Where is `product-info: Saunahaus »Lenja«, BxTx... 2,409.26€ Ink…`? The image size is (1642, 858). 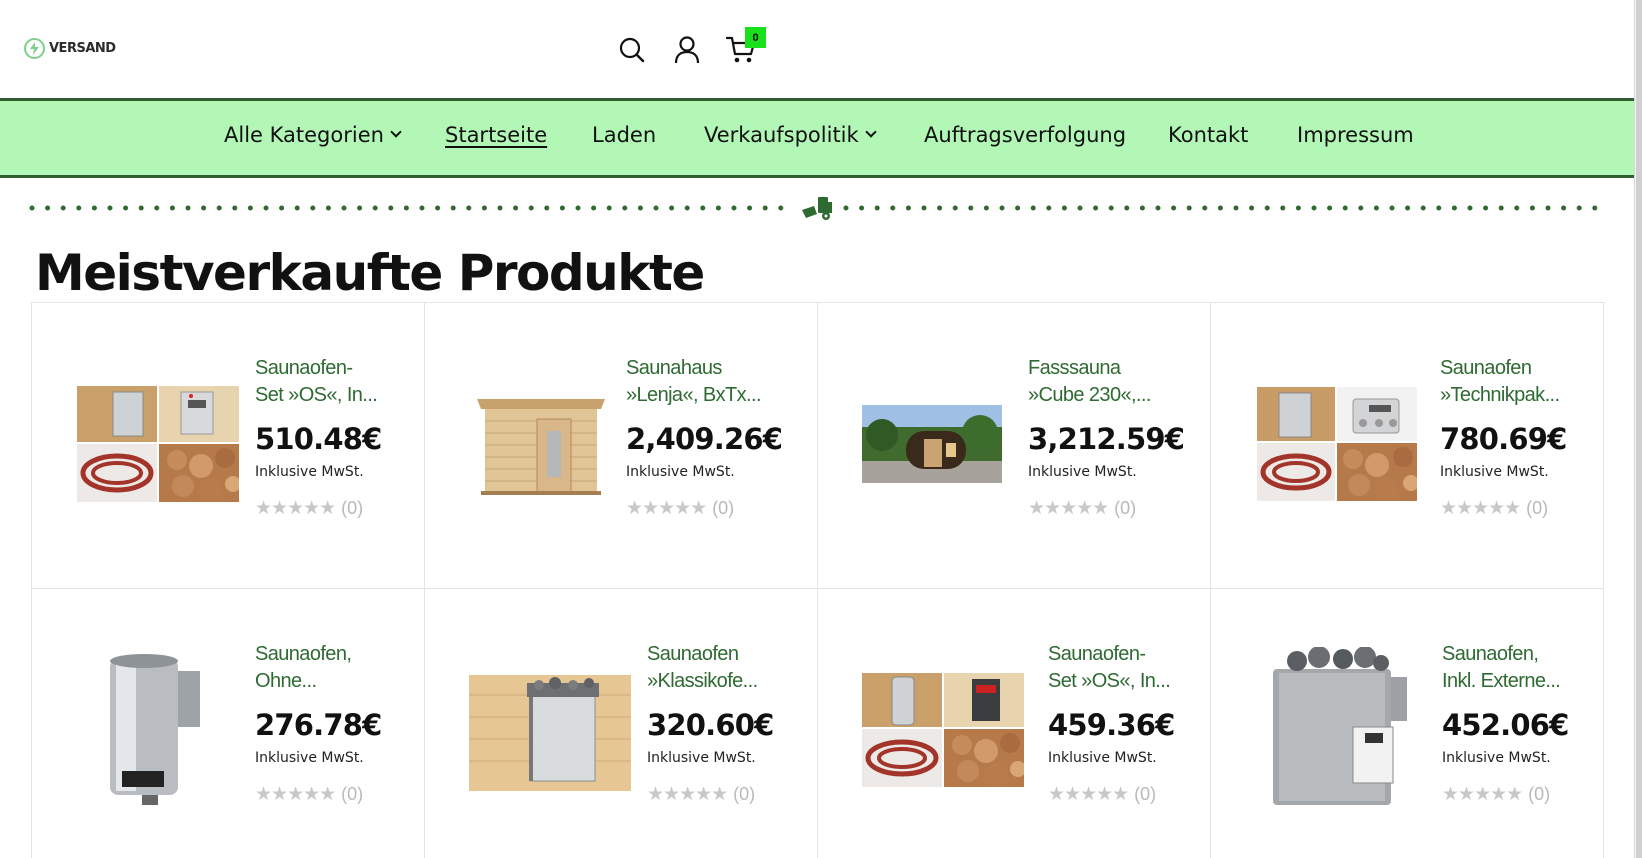
product-info: Saunahaus »Lenja«, BxTx... 2,409.26€ Ink… is located at coordinates (704, 437).